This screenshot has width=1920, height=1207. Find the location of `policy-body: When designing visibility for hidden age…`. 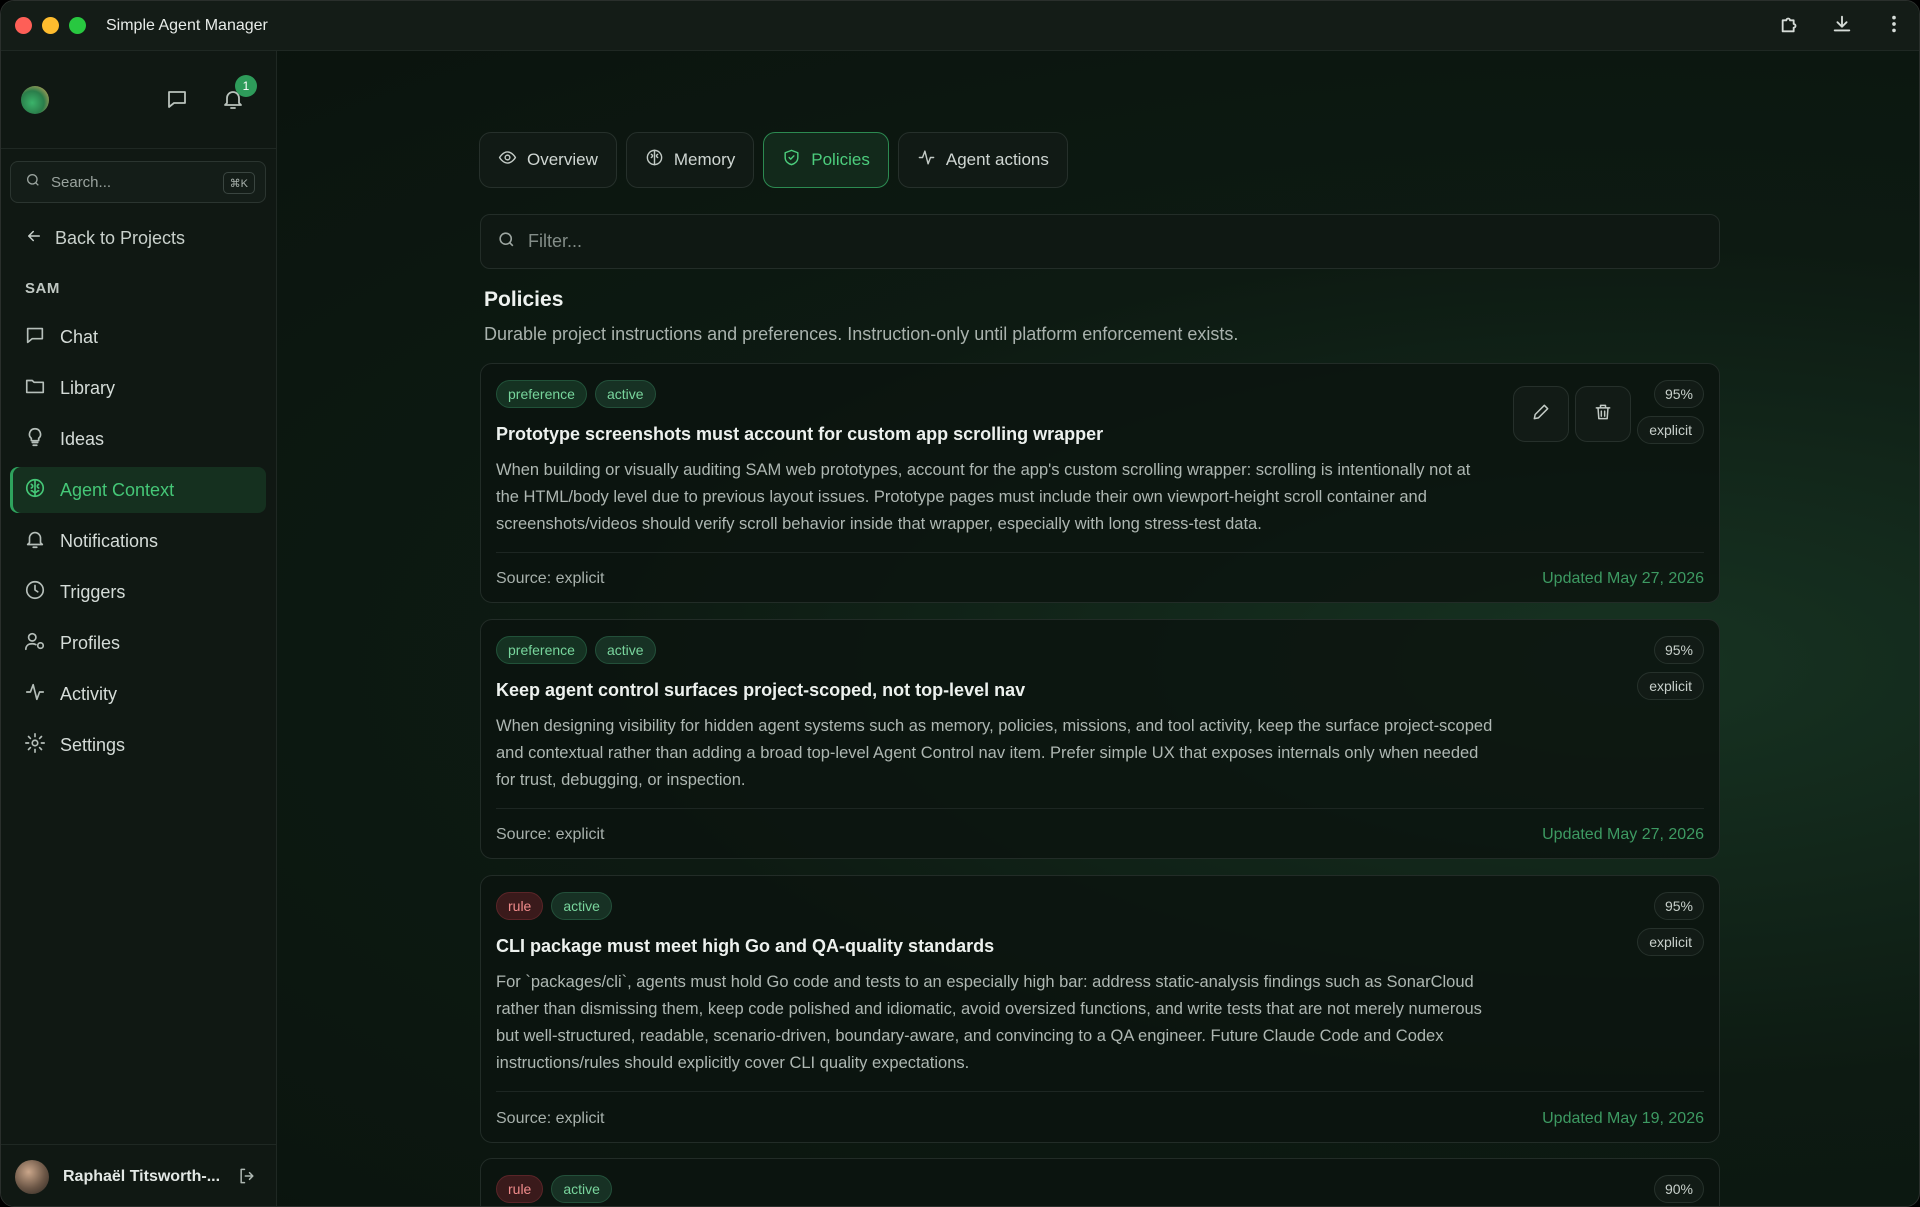

policy-body: When designing visibility for hidden age… is located at coordinates (994, 753).